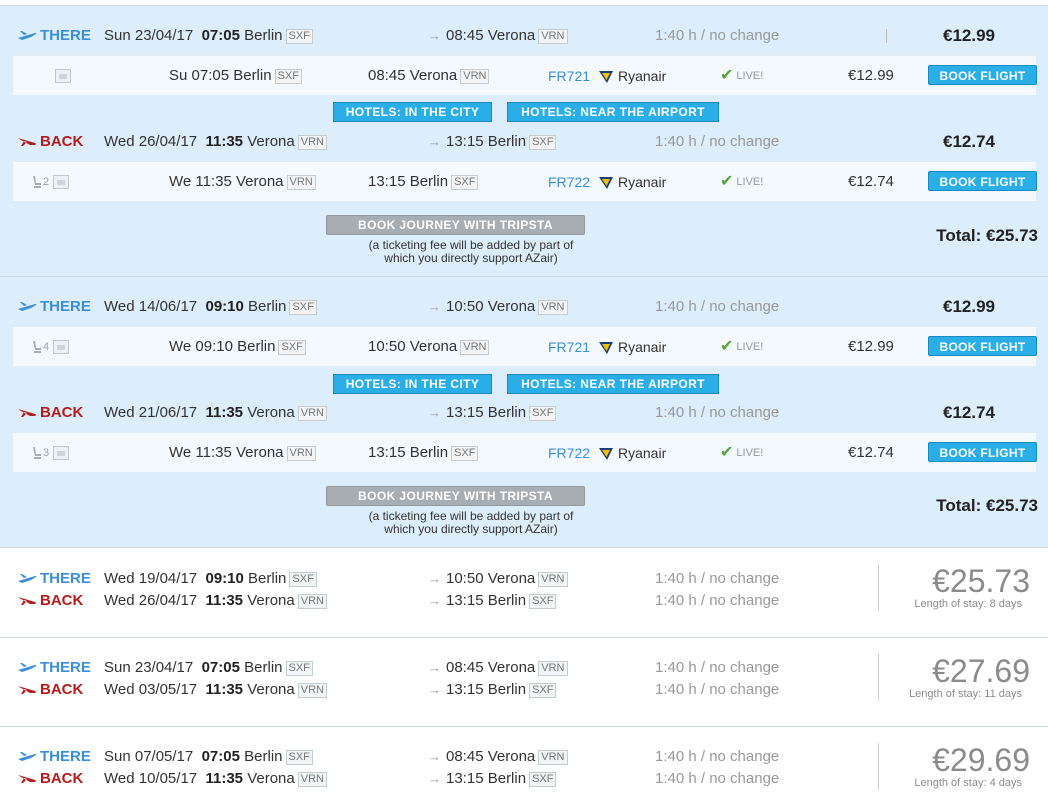 This screenshot has height=805, width=1048. I want to click on there-departure: Sun 07/05/17 07:05 Berlin SXF, so click(208, 757).